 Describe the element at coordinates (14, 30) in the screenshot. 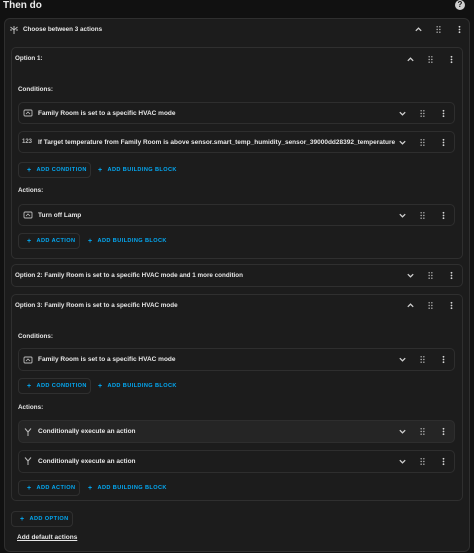

I see `choose-fork-icon` at that location.